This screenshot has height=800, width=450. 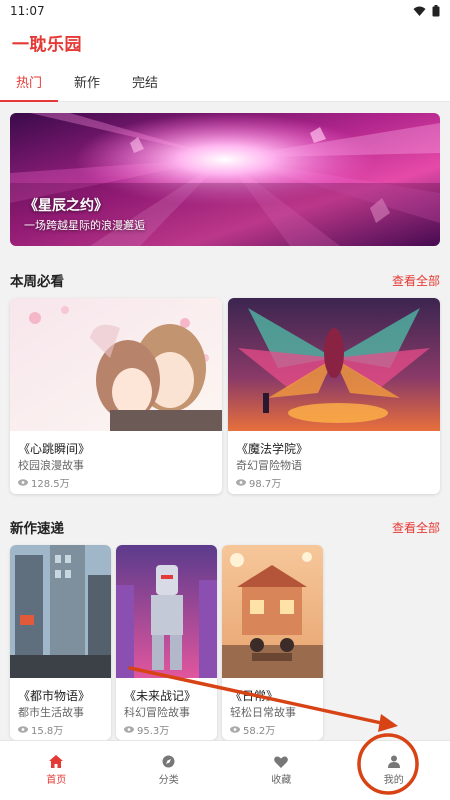 I want to click on new-card-2-views: 95.3万, so click(x=146, y=729).